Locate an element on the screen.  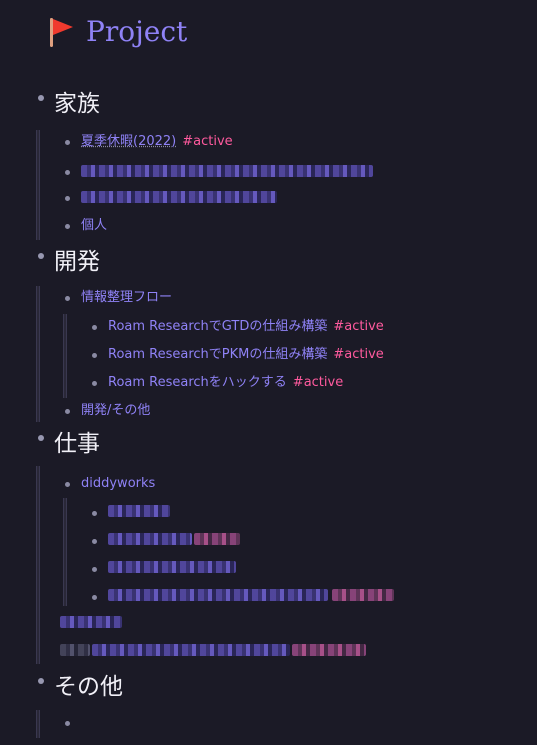
page-title-row: Project is located at coordinates (116, 32).